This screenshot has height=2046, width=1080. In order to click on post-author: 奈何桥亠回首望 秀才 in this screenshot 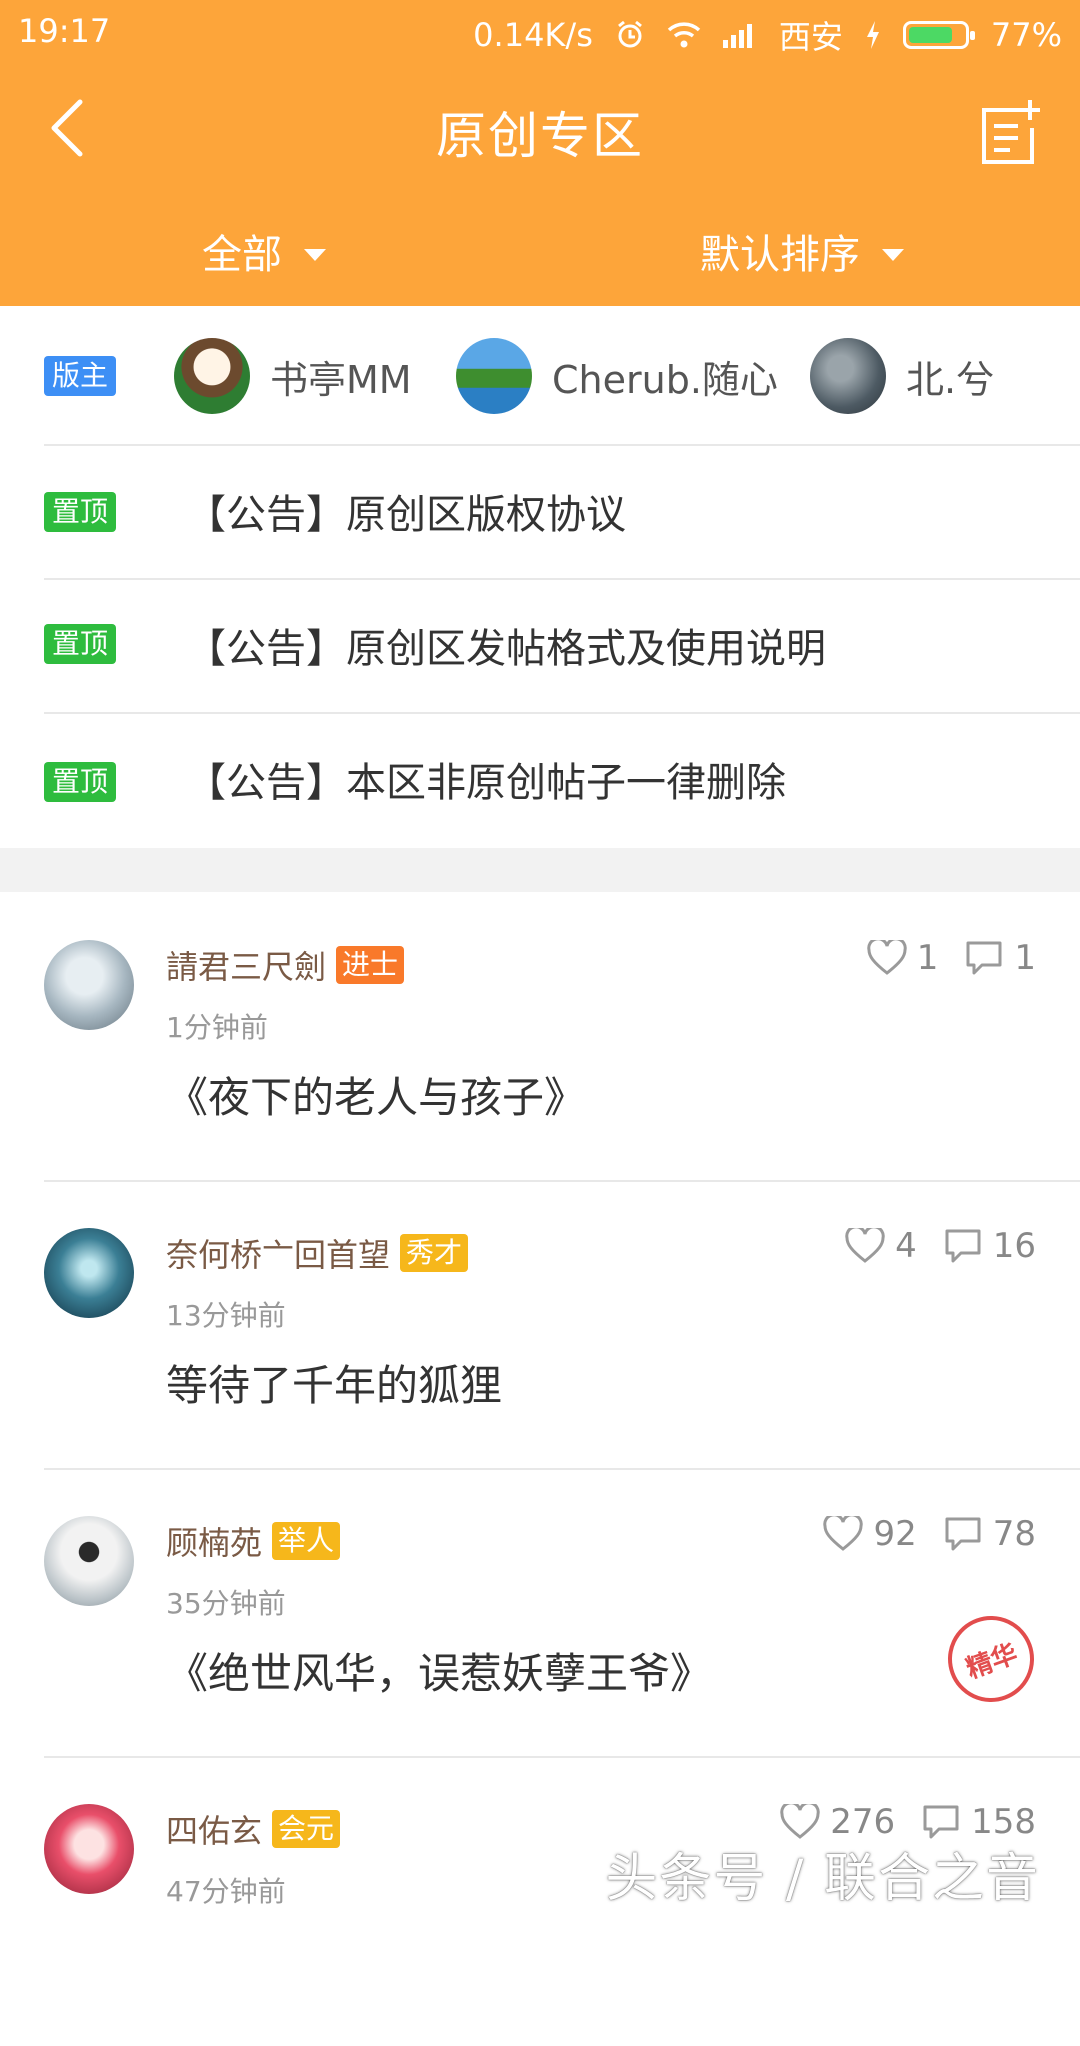, I will do `click(317, 1253)`.